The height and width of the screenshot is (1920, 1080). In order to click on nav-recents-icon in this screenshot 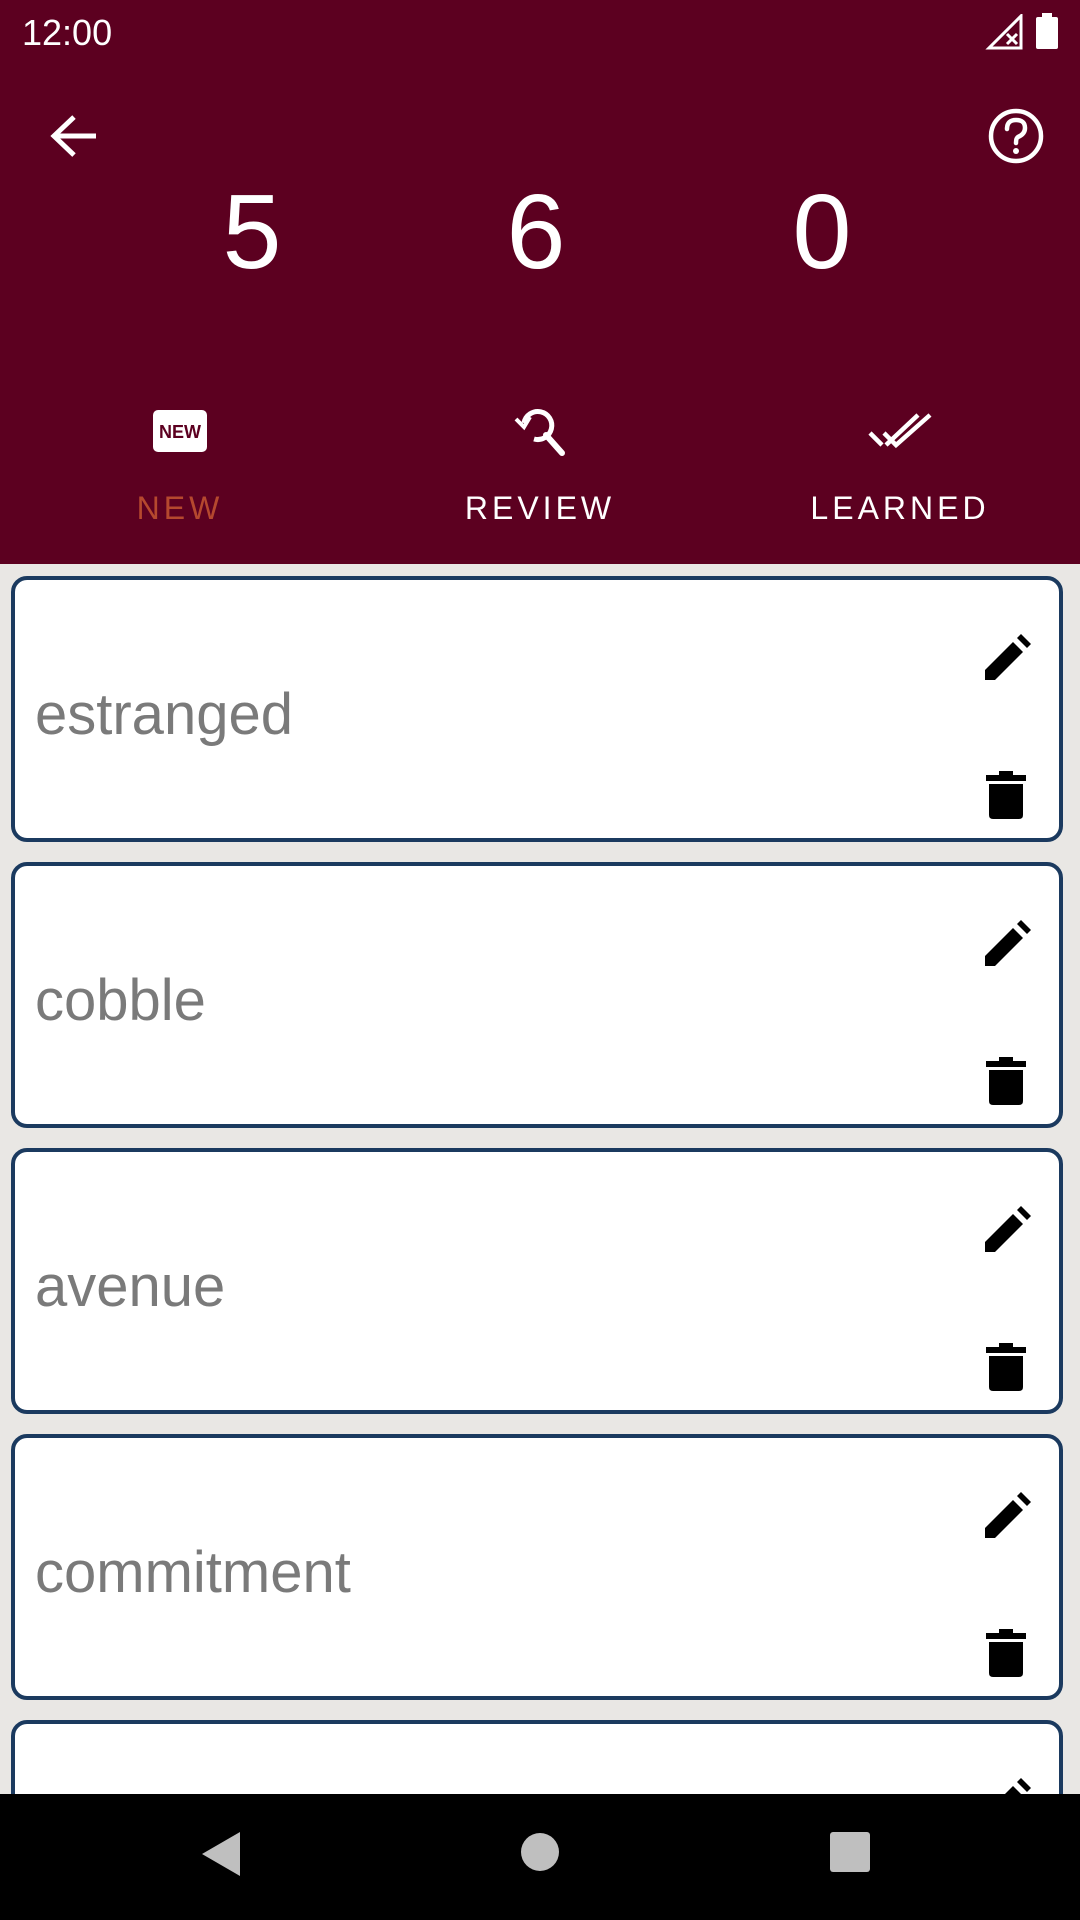, I will do `click(850, 1852)`.